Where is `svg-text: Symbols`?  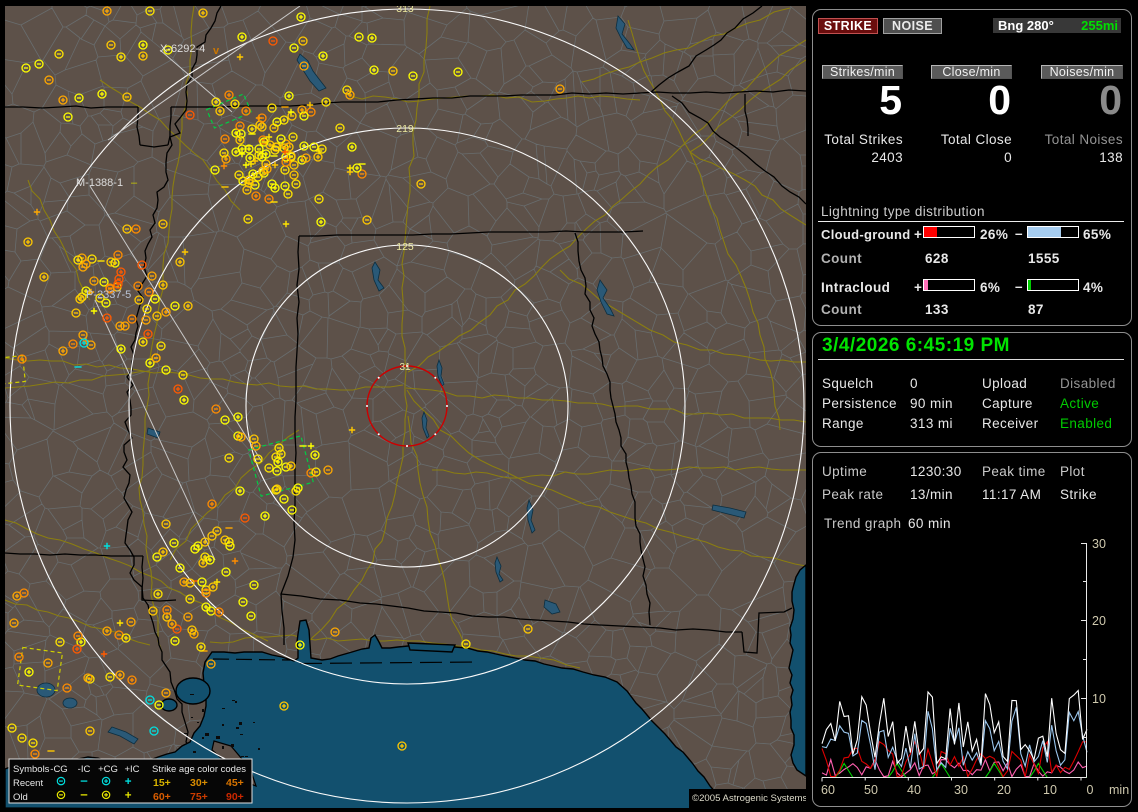 svg-text: Symbols is located at coordinates (31, 769).